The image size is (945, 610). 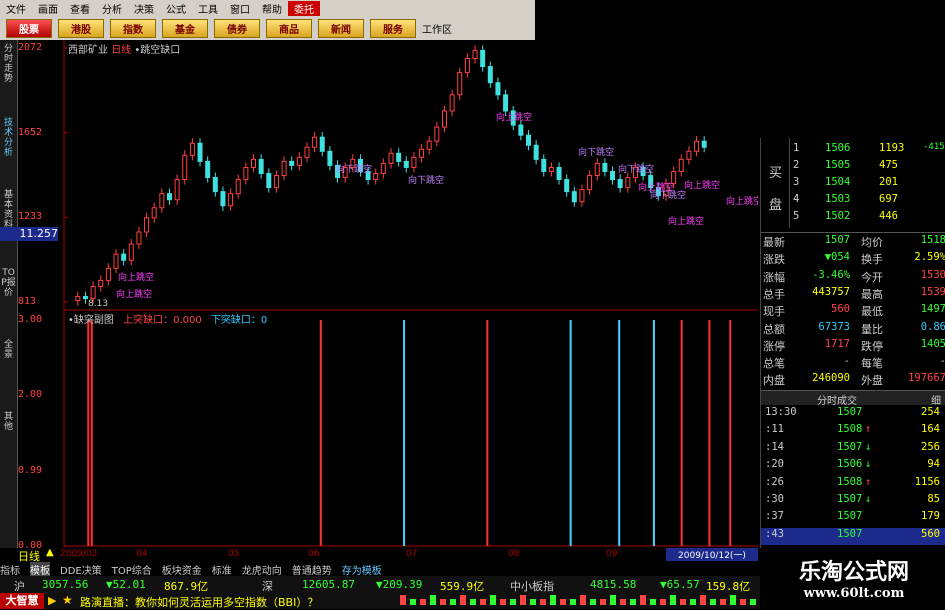 I want to click on left-vertical-tabs: 分时走势技术分析基本资料 TOP报价全景其他, so click(x=9, y=294).